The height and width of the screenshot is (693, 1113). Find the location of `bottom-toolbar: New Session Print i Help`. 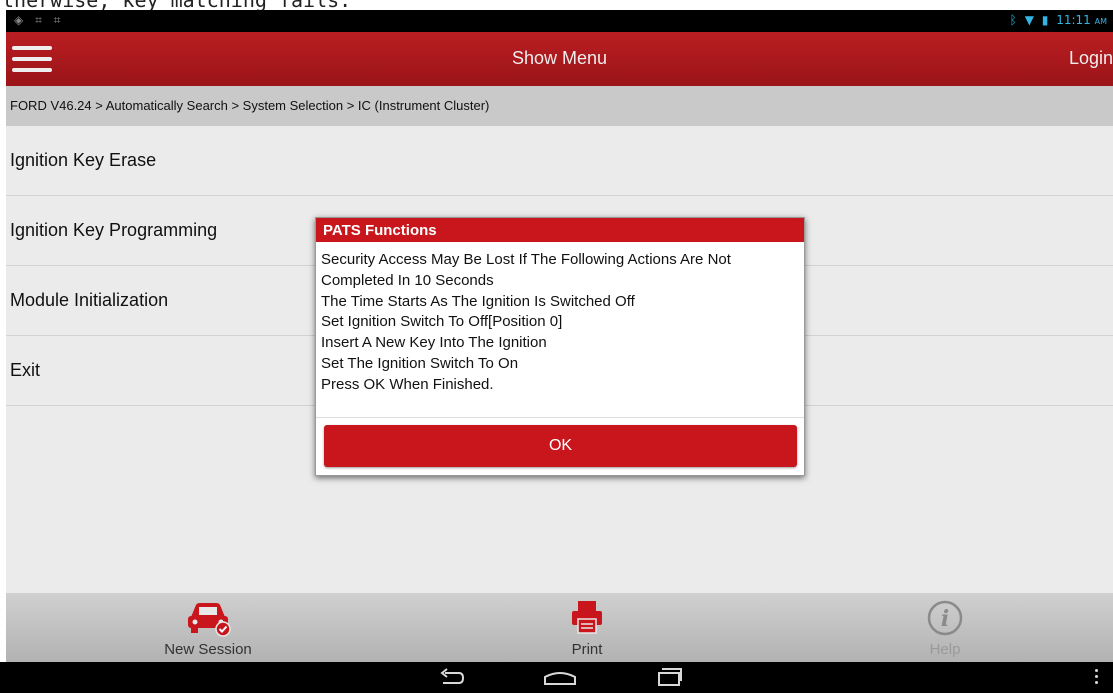

bottom-toolbar: New Session Print i Help is located at coordinates (559, 627).